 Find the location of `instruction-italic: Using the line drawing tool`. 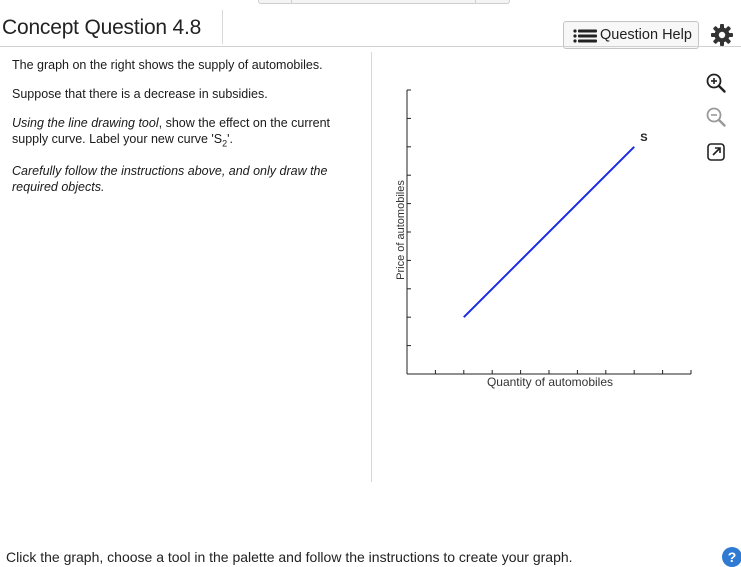

instruction-italic: Using the line drawing tool is located at coordinates (85, 123).